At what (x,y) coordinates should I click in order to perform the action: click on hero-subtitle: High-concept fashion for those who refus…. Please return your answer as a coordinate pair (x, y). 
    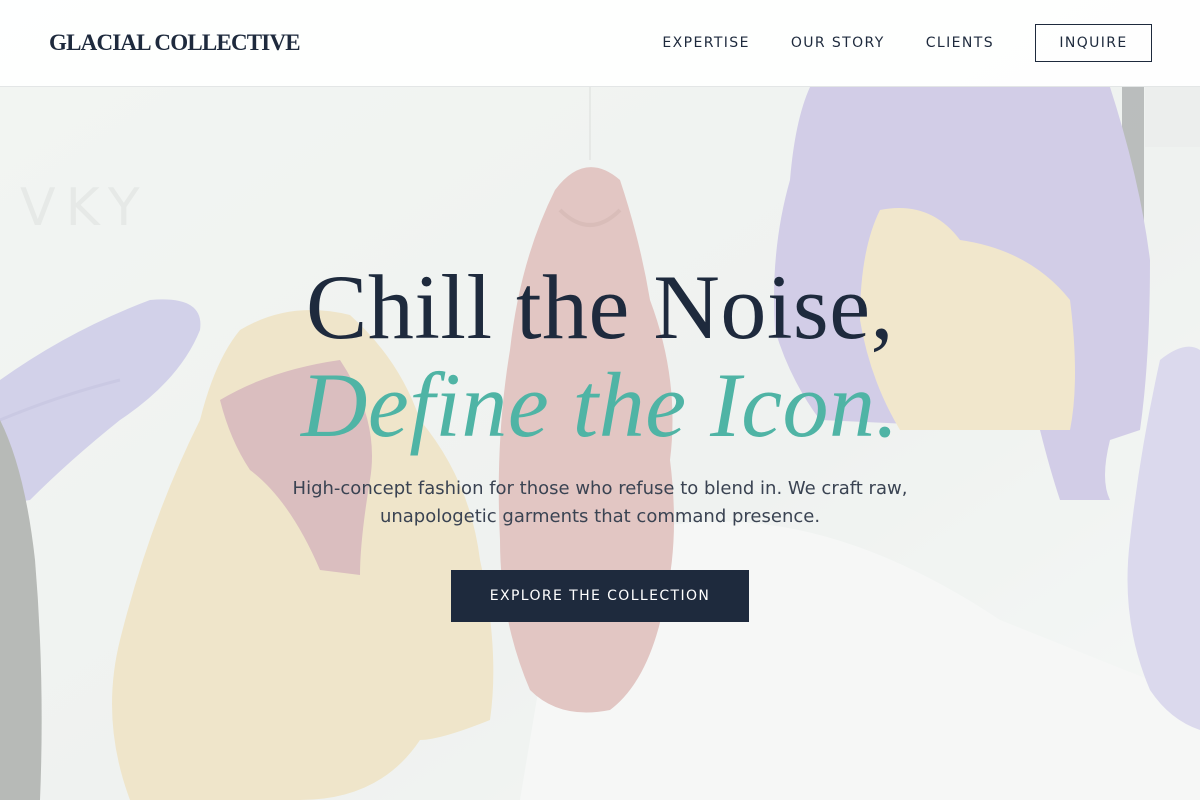
    Looking at the image, I should click on (600, 502).